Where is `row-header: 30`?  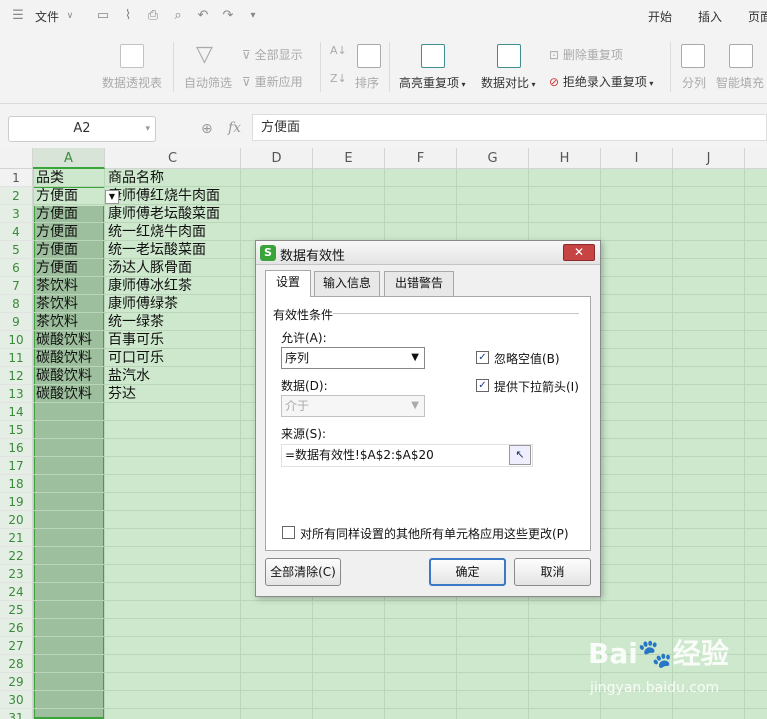
row-header: 30 is located at coordinates (16, 700).